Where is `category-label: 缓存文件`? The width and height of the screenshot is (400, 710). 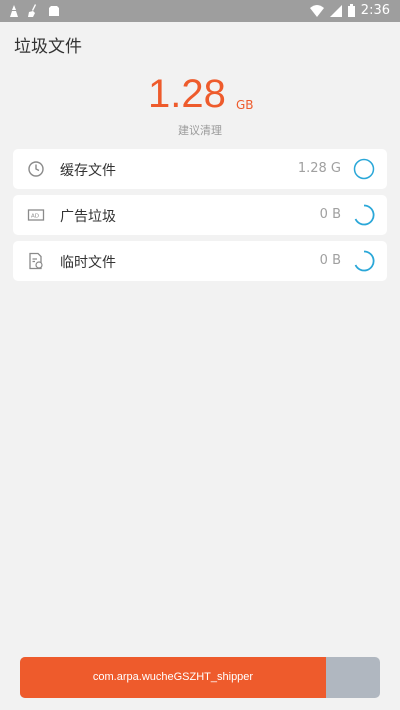
category-label: 缓存文件 is located at coordinates (88, 171).